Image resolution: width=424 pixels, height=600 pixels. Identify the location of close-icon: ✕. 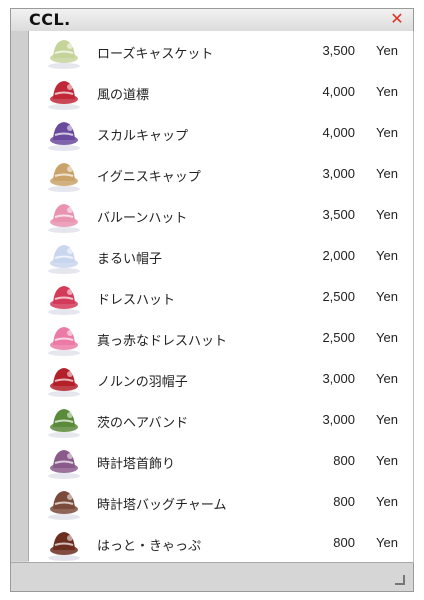
(397, 19).